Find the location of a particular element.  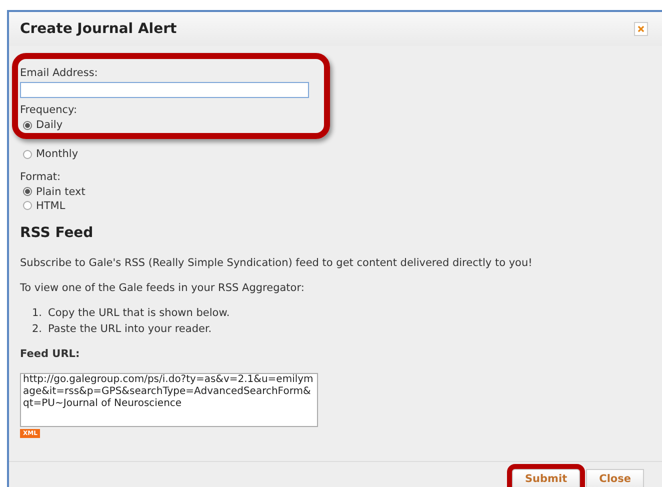

close-button: Close is located at coordinates (615, 478).